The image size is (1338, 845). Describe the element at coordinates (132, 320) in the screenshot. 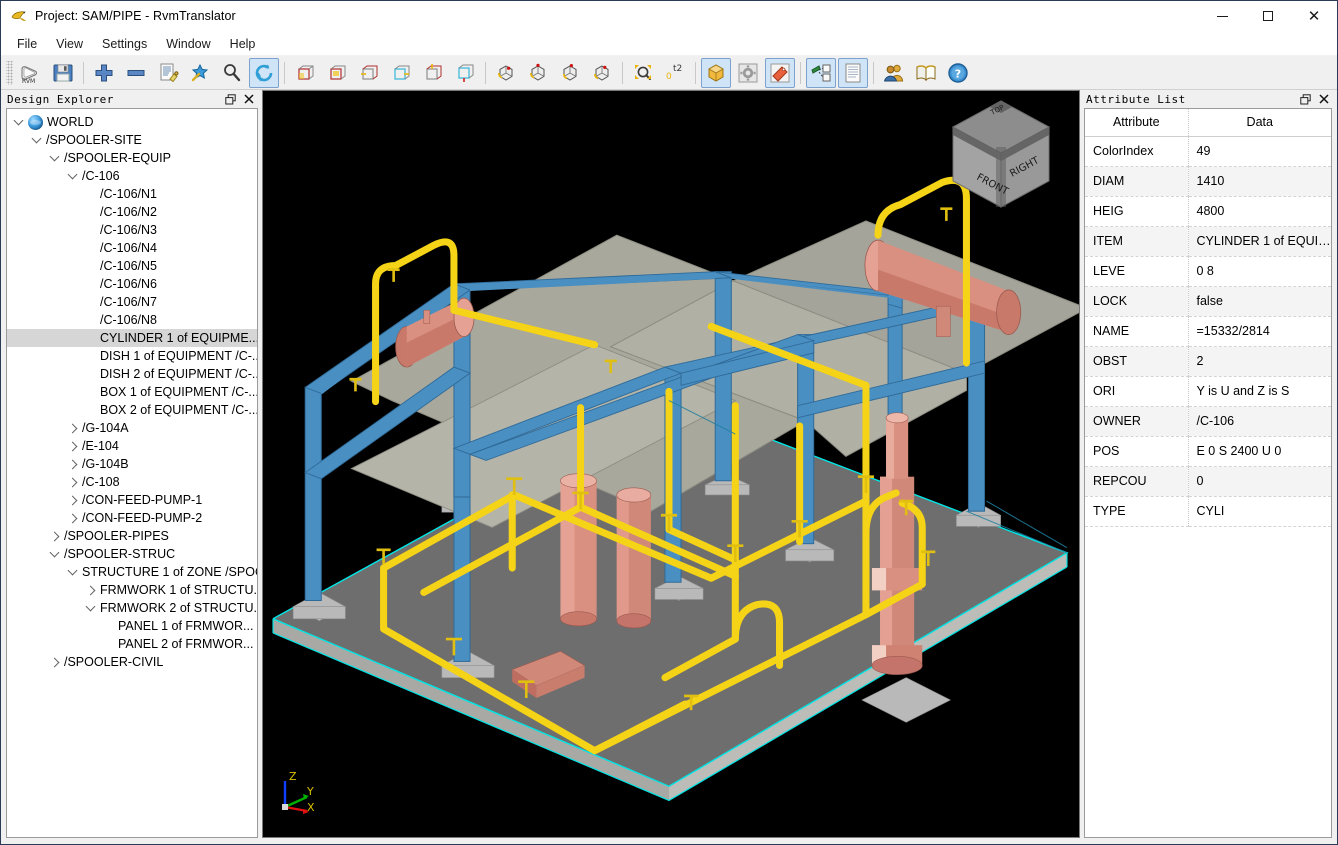

I see `tree-node: /C-106/N8` at that location.